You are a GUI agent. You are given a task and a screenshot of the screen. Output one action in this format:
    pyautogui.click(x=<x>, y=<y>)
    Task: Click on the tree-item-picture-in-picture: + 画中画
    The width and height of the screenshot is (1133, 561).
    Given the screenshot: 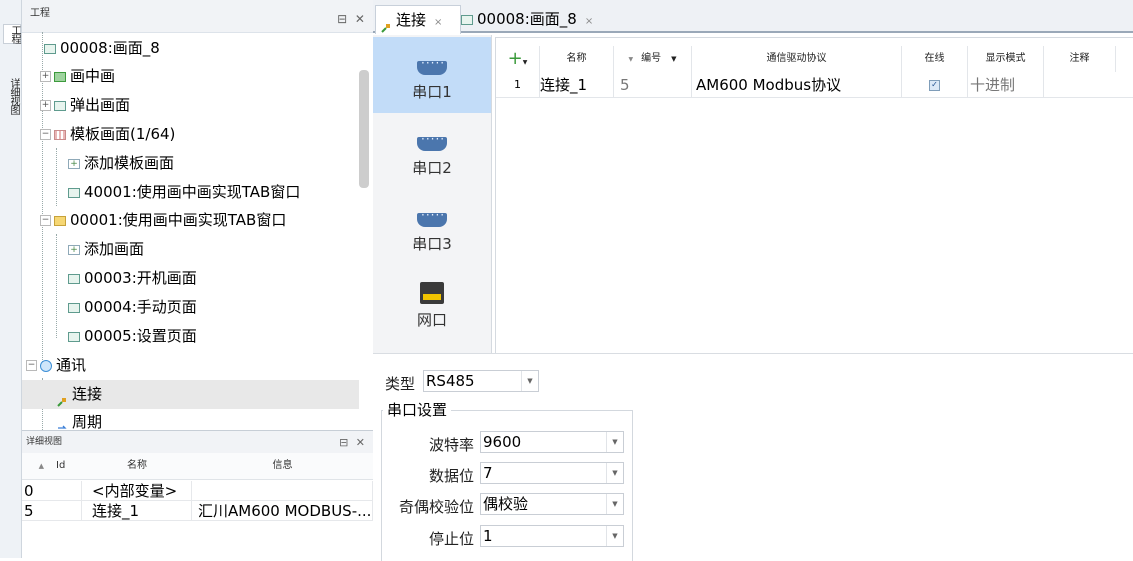 What is the action you would take?
    pyautogui.click(x=77, y=76)
    